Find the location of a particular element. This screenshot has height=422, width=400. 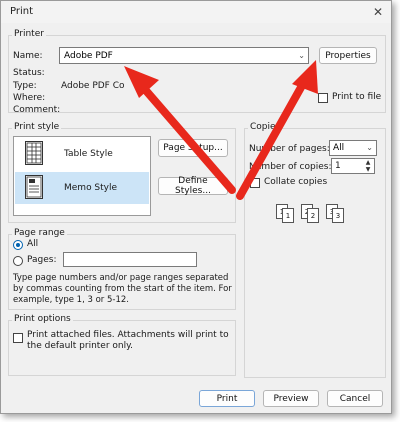

page-range-pages-label: Pages: is located at coordinates (42, 260).